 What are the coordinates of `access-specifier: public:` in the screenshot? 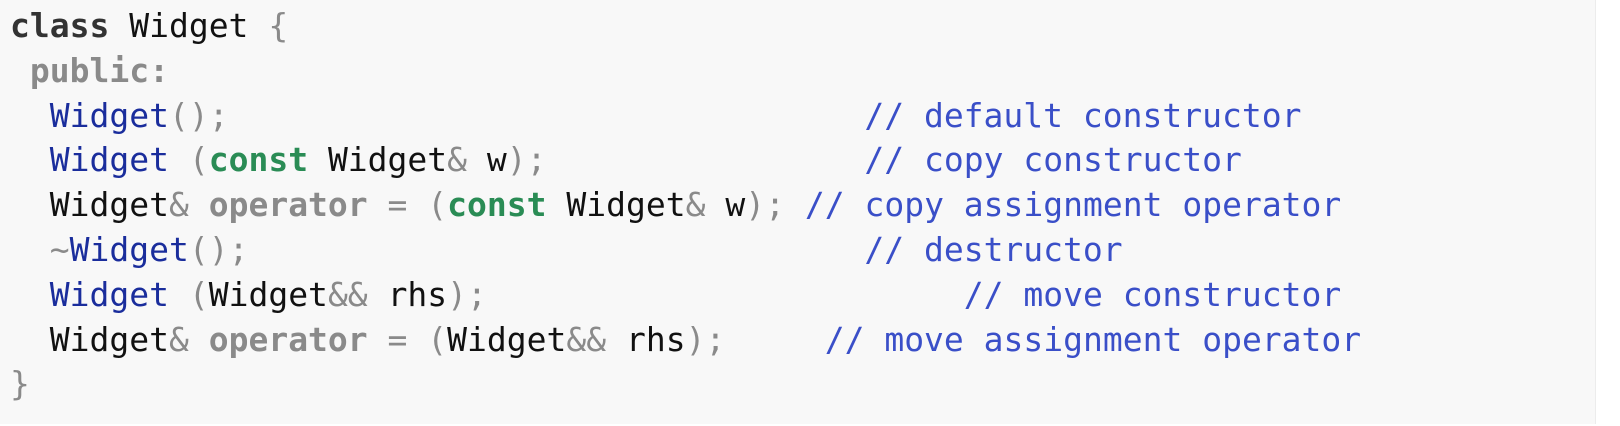 It's located at (99, 70).